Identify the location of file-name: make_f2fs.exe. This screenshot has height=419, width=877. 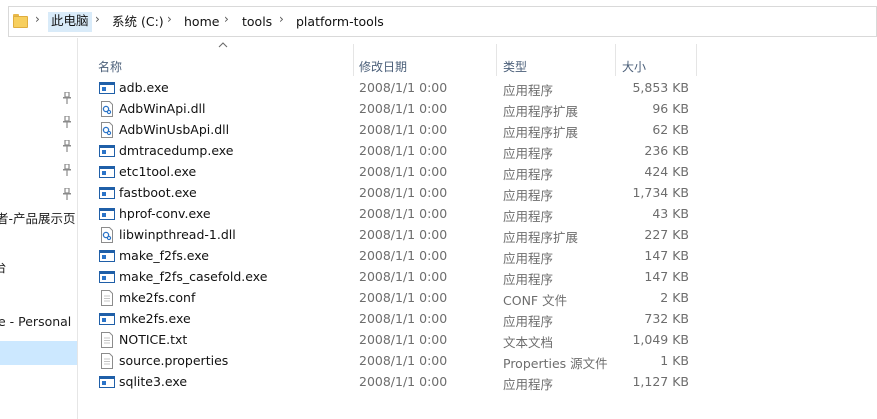
(164, 255).